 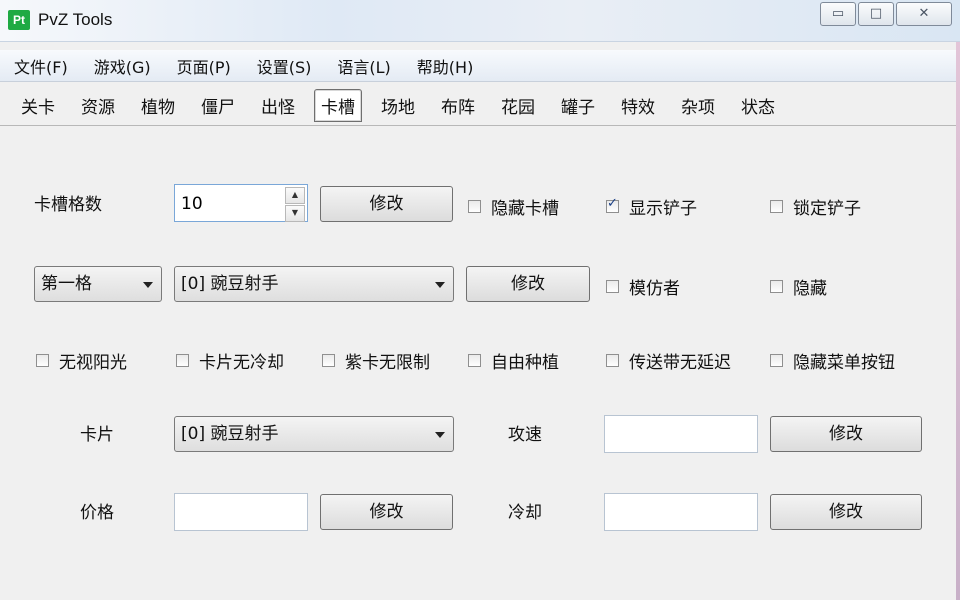 What do you see at coordinates (338, 105) in the screenshot?
I see `tab-slots: 卡槽` at bounding box center [338, 105].